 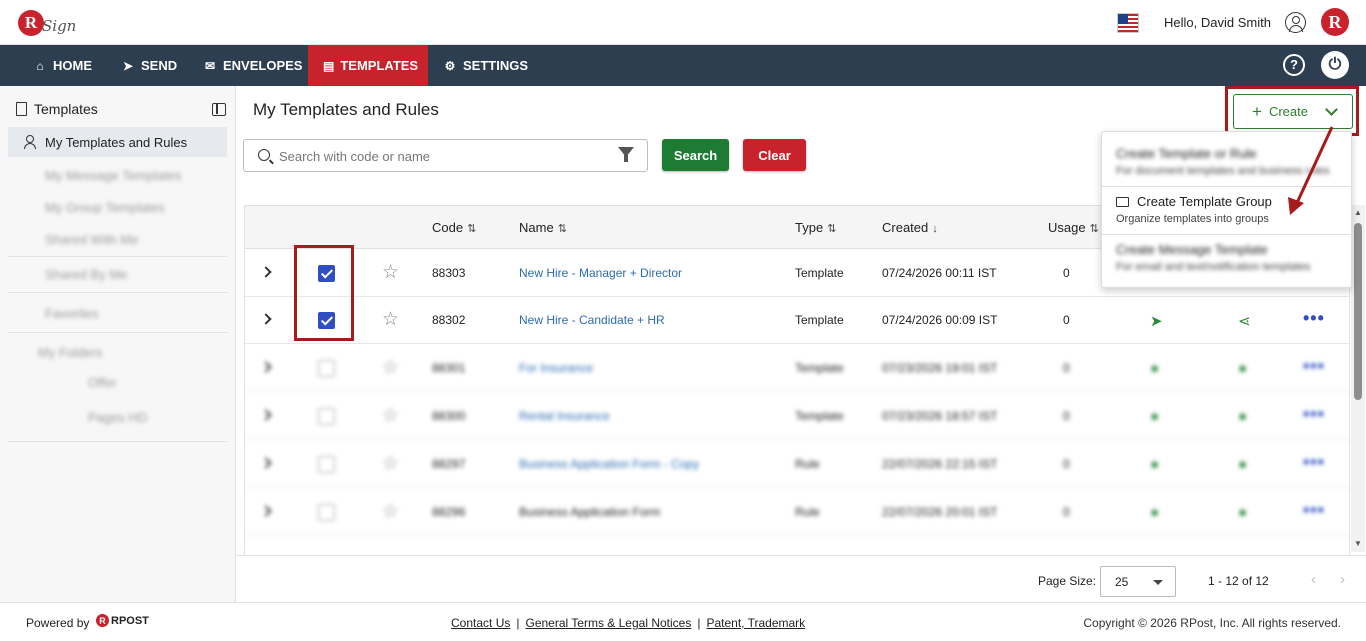 I want to click on cell-code: 88303, so click(x=449, y=273).